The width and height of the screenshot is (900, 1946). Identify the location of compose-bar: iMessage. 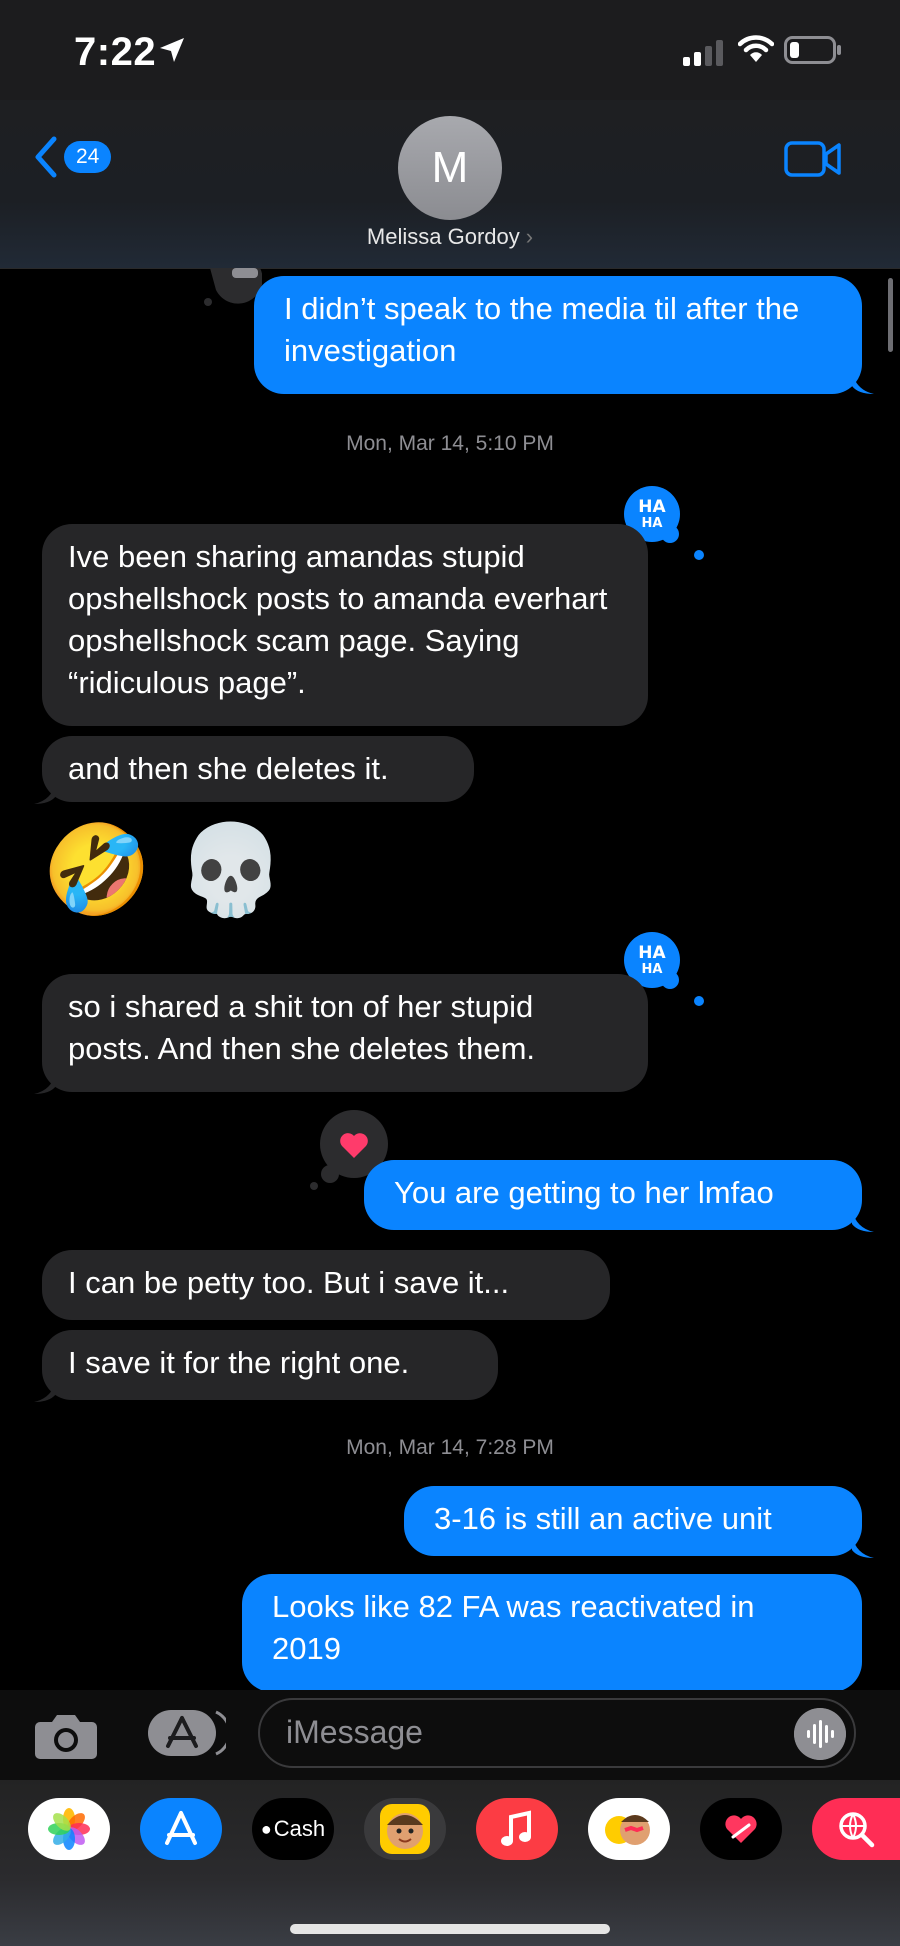
(450, 1735).